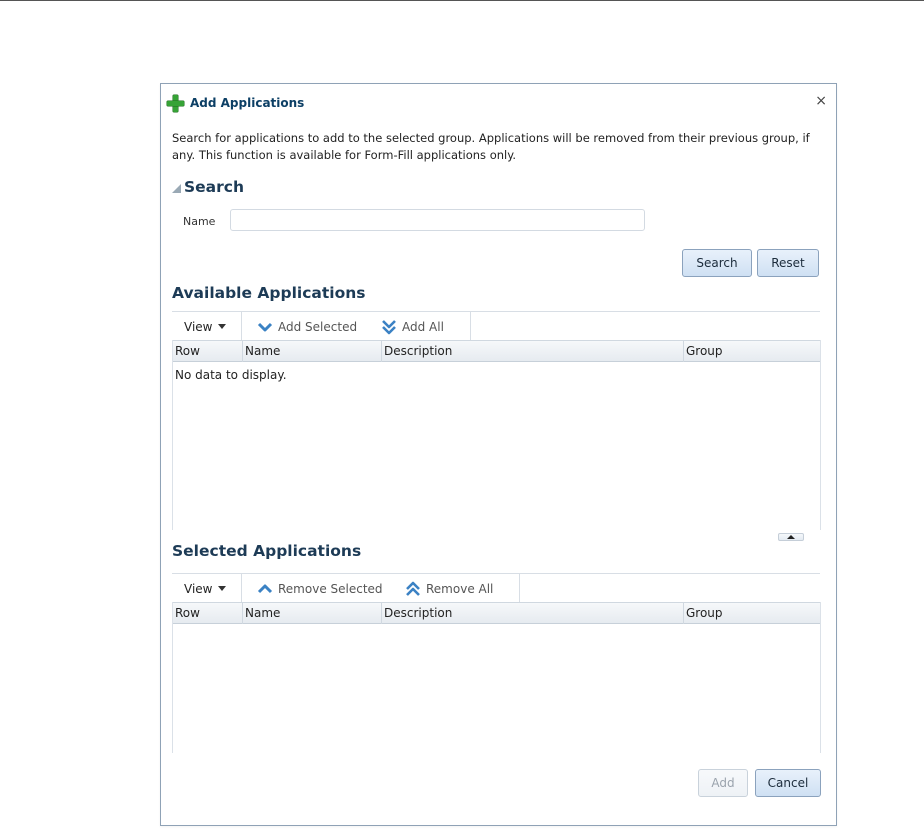  I want to click on add-selected-button: Add Selected, so click(307, 326).